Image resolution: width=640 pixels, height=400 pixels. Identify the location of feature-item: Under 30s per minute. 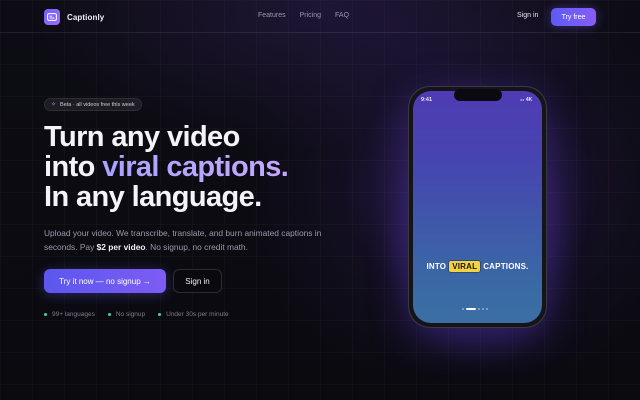
(193, 314).